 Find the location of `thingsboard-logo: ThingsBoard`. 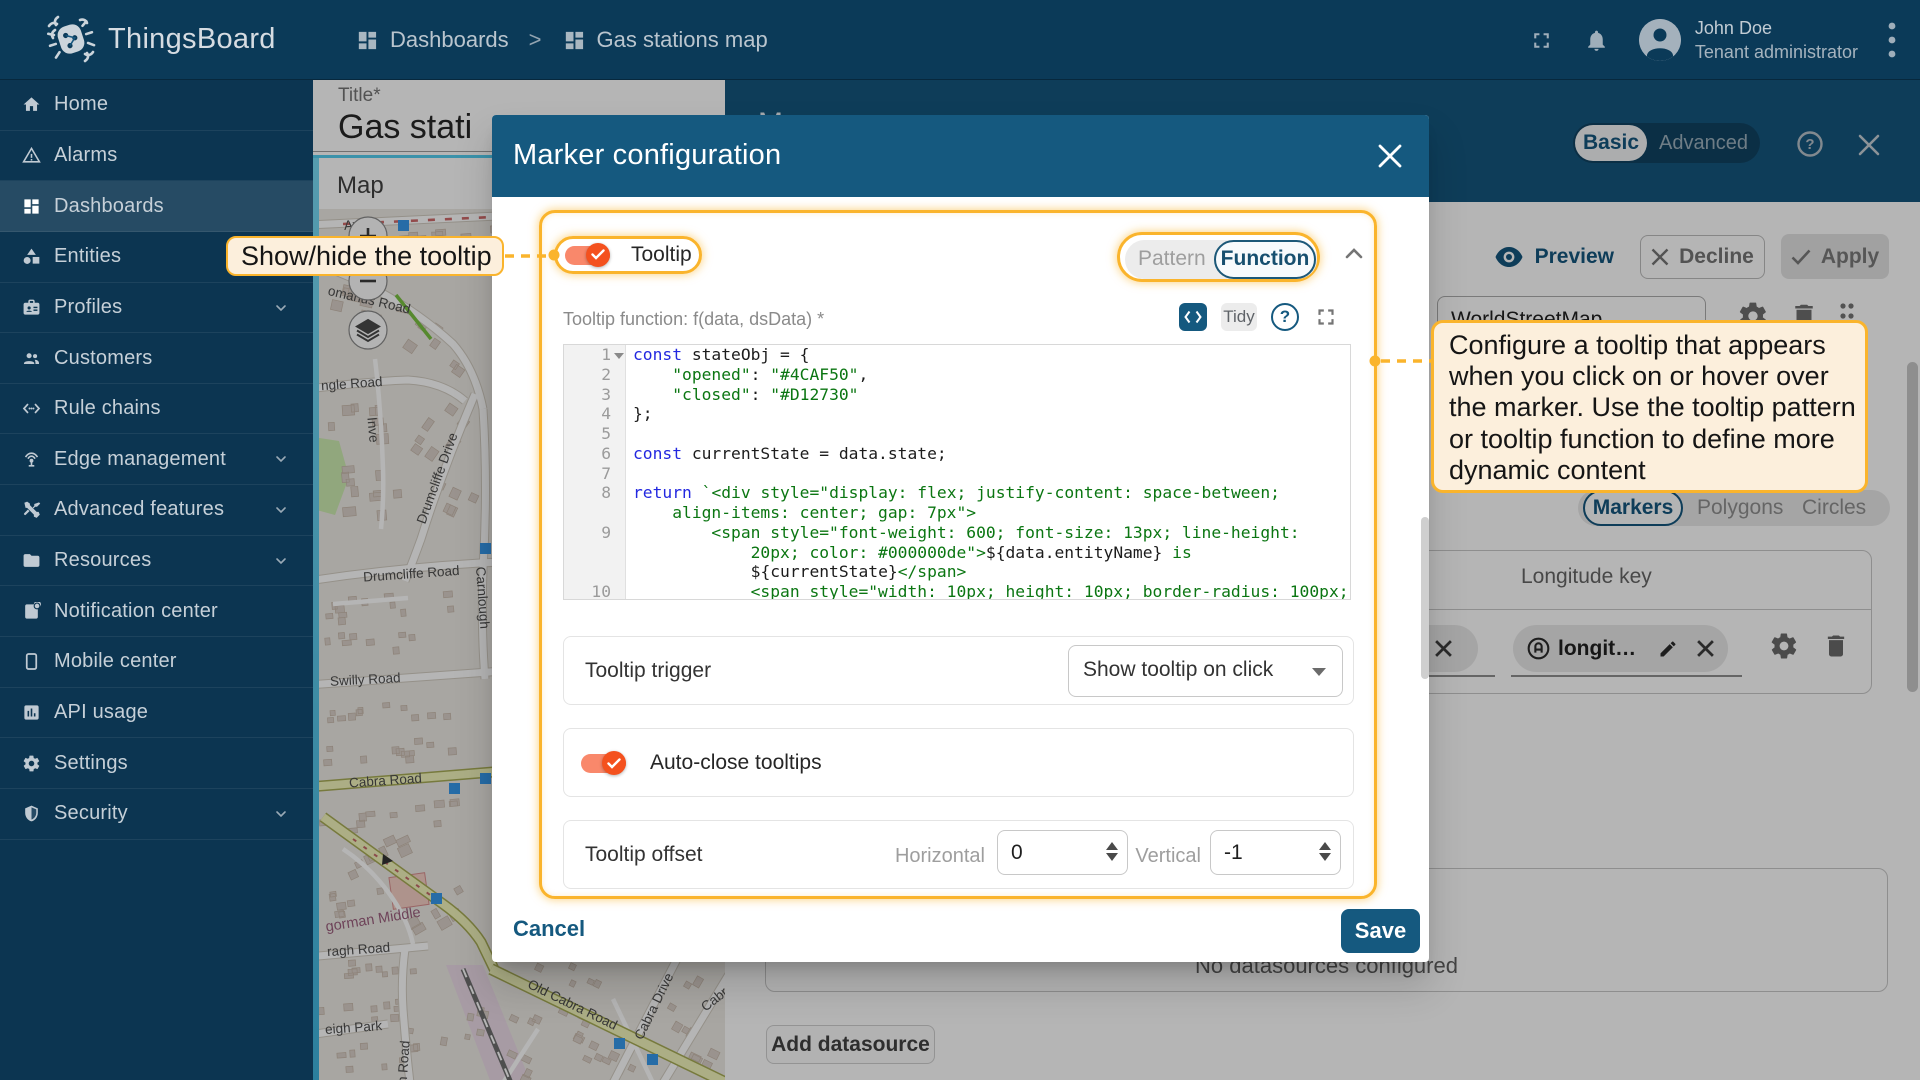

thingsboard-logo: ThingsBoard is located at coordinates (159, 39).